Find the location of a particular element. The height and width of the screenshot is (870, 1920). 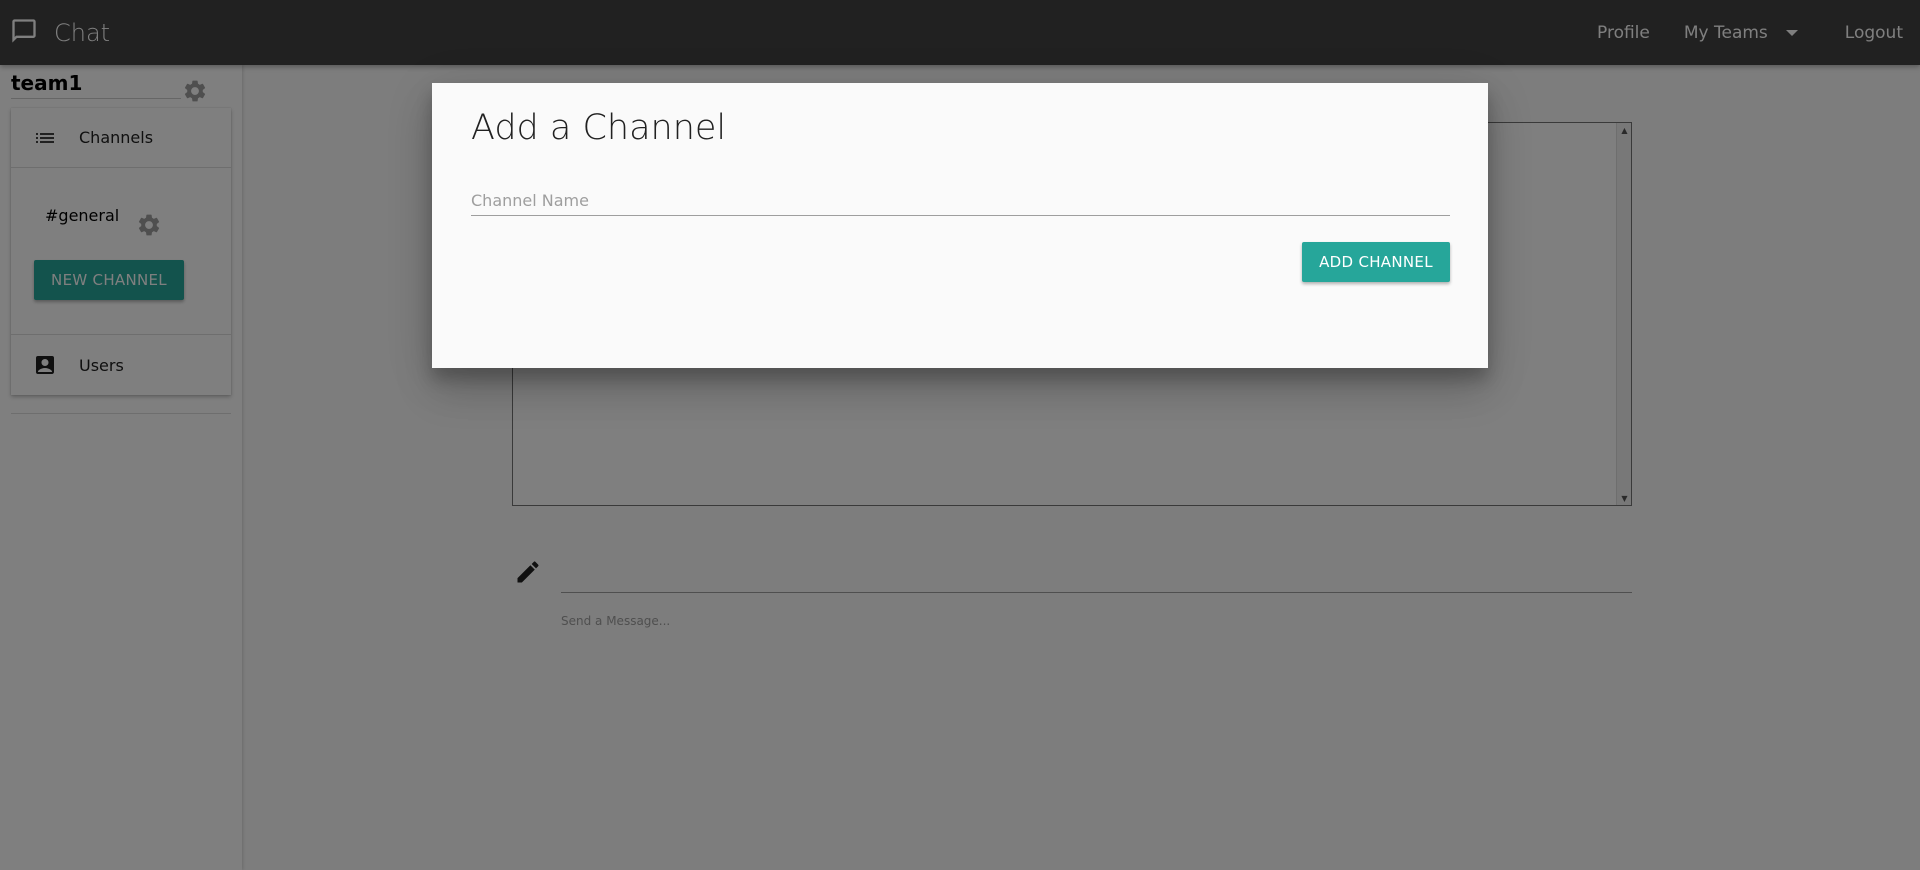

add-channel-button: ADD CHANNEL is located at coordinates (1376, 262).